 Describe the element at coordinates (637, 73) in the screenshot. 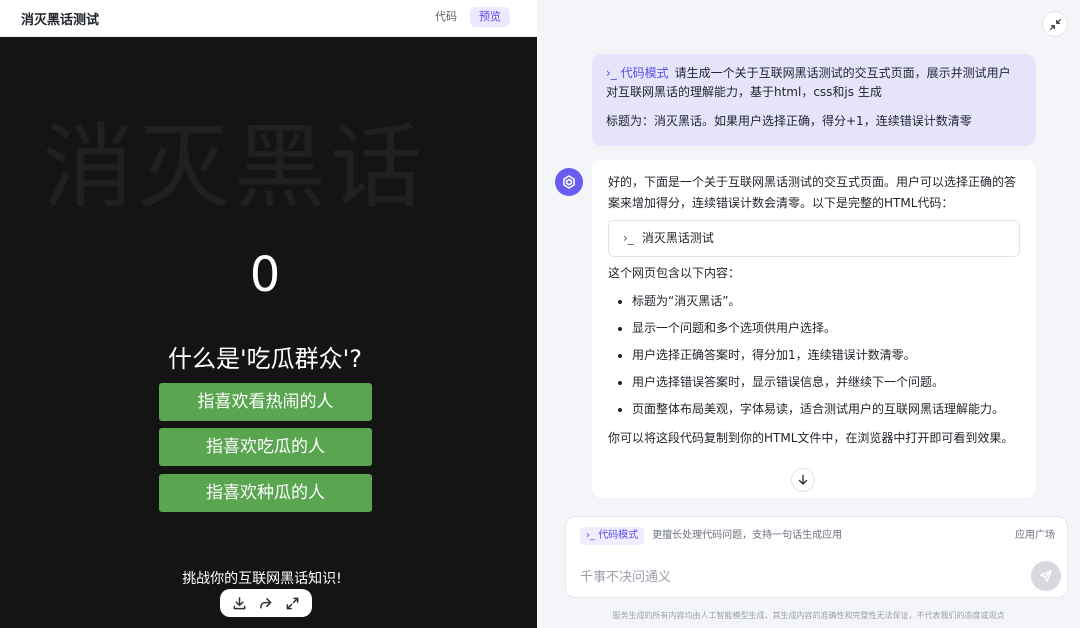

I see `code-mode-tag: ›_ 代码模式` at that location.